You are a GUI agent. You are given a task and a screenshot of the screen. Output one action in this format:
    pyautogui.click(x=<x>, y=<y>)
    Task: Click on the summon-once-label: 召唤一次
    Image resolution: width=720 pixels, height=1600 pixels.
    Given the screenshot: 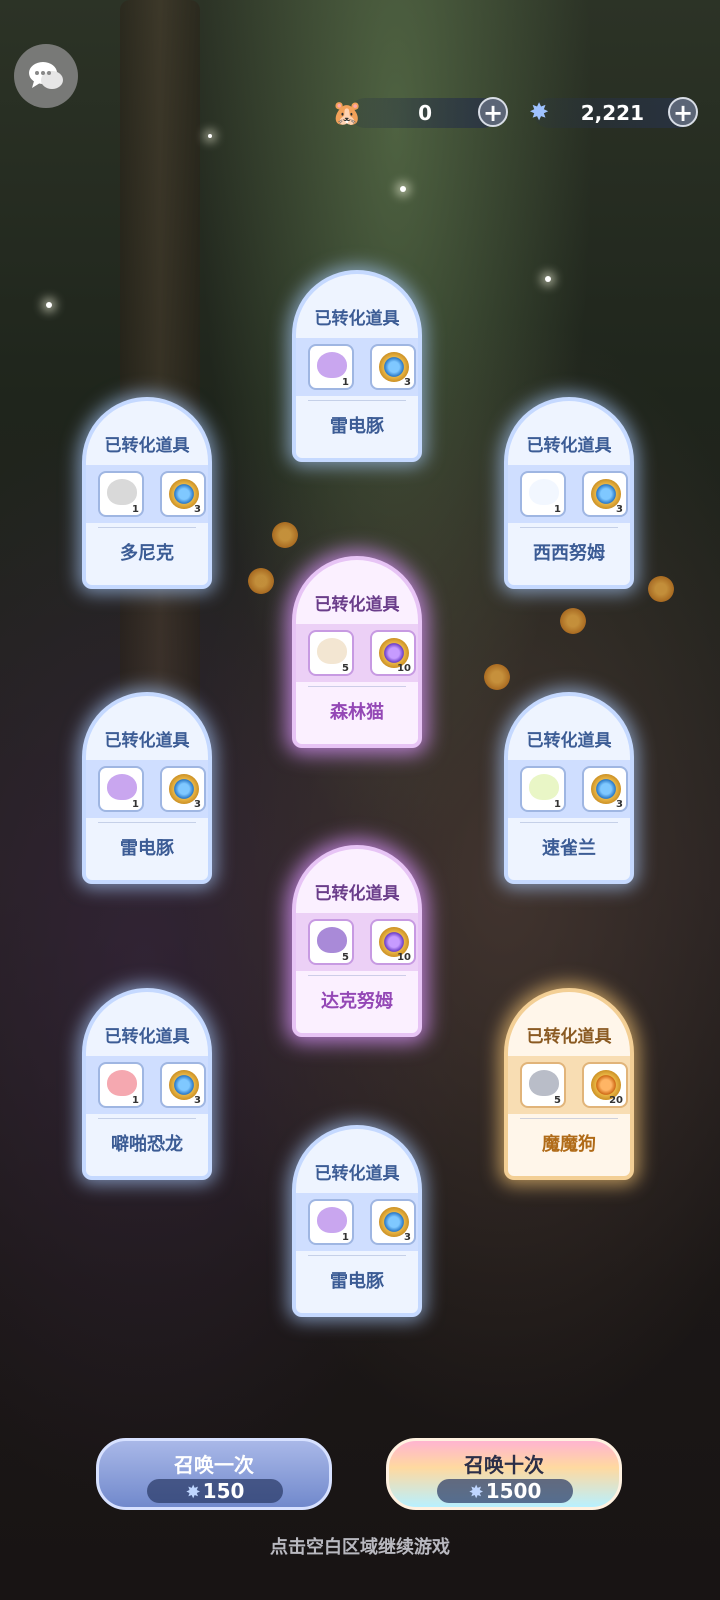 What is the action you would take?
    pyautogui.click(x=214, y=1465)
    